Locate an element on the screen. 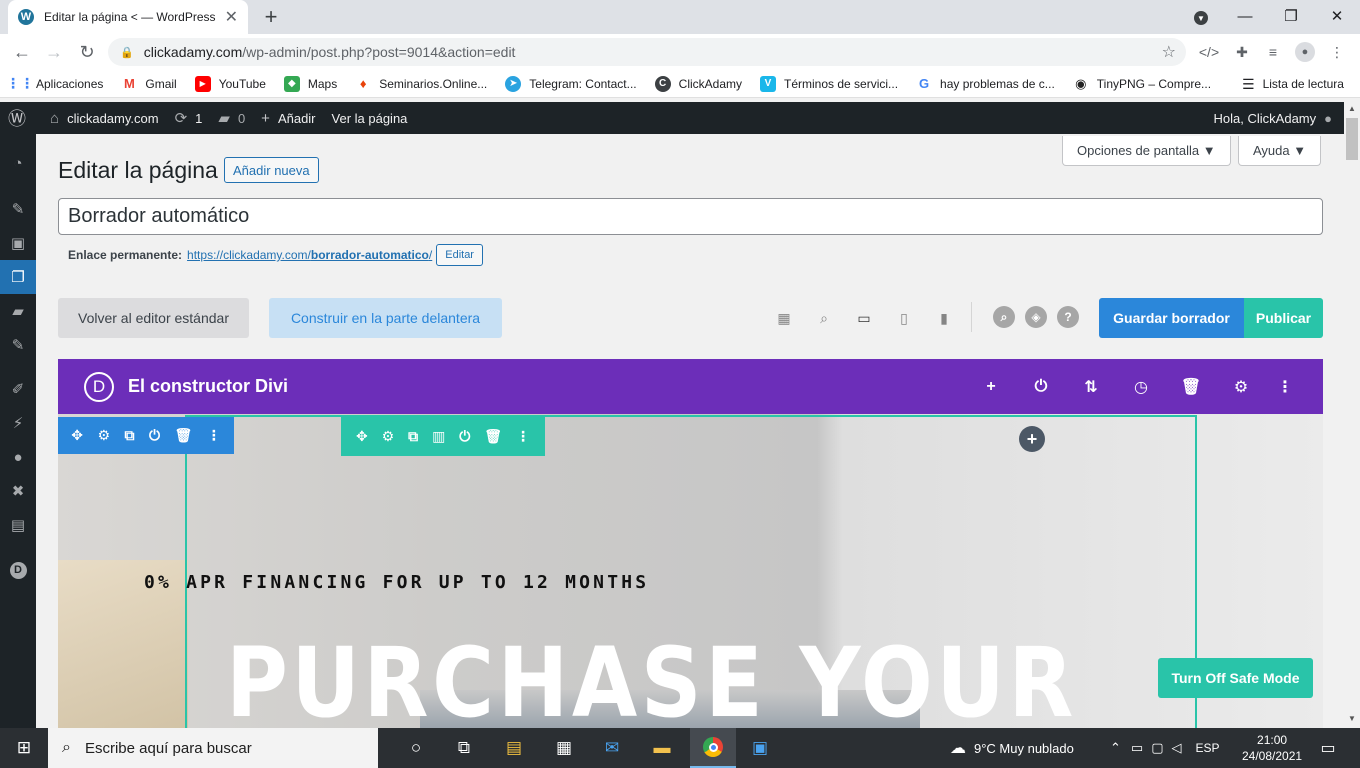 The width and height of the screenshot is (1360, 768). plugins-icon: ⚡ is located at coordinates (18, 423).